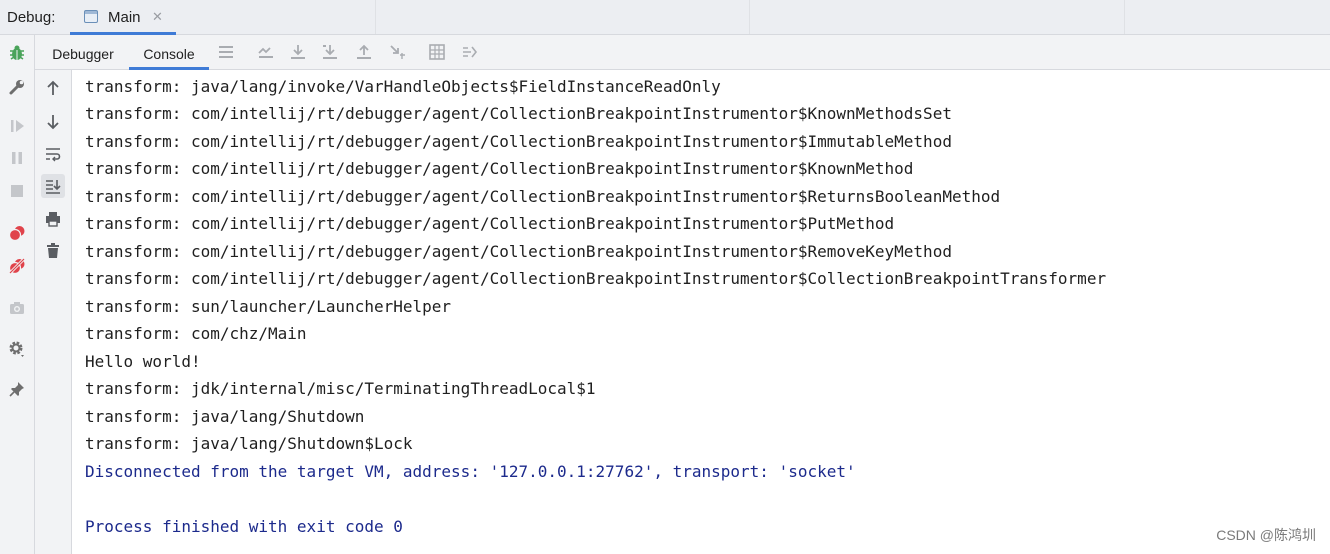 The width and height of the screenshot is (1330, 554). Describe the element at coordinates (17, 87) in the screenshot. I see `wrench-icon` at that location.